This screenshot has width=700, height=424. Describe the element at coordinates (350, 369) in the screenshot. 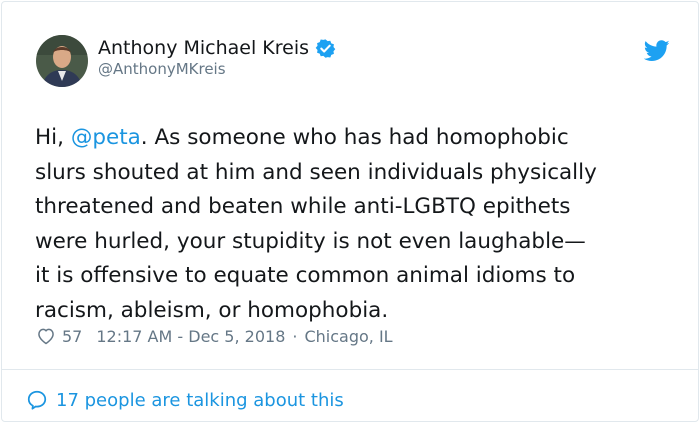

I see `divider` at that location.